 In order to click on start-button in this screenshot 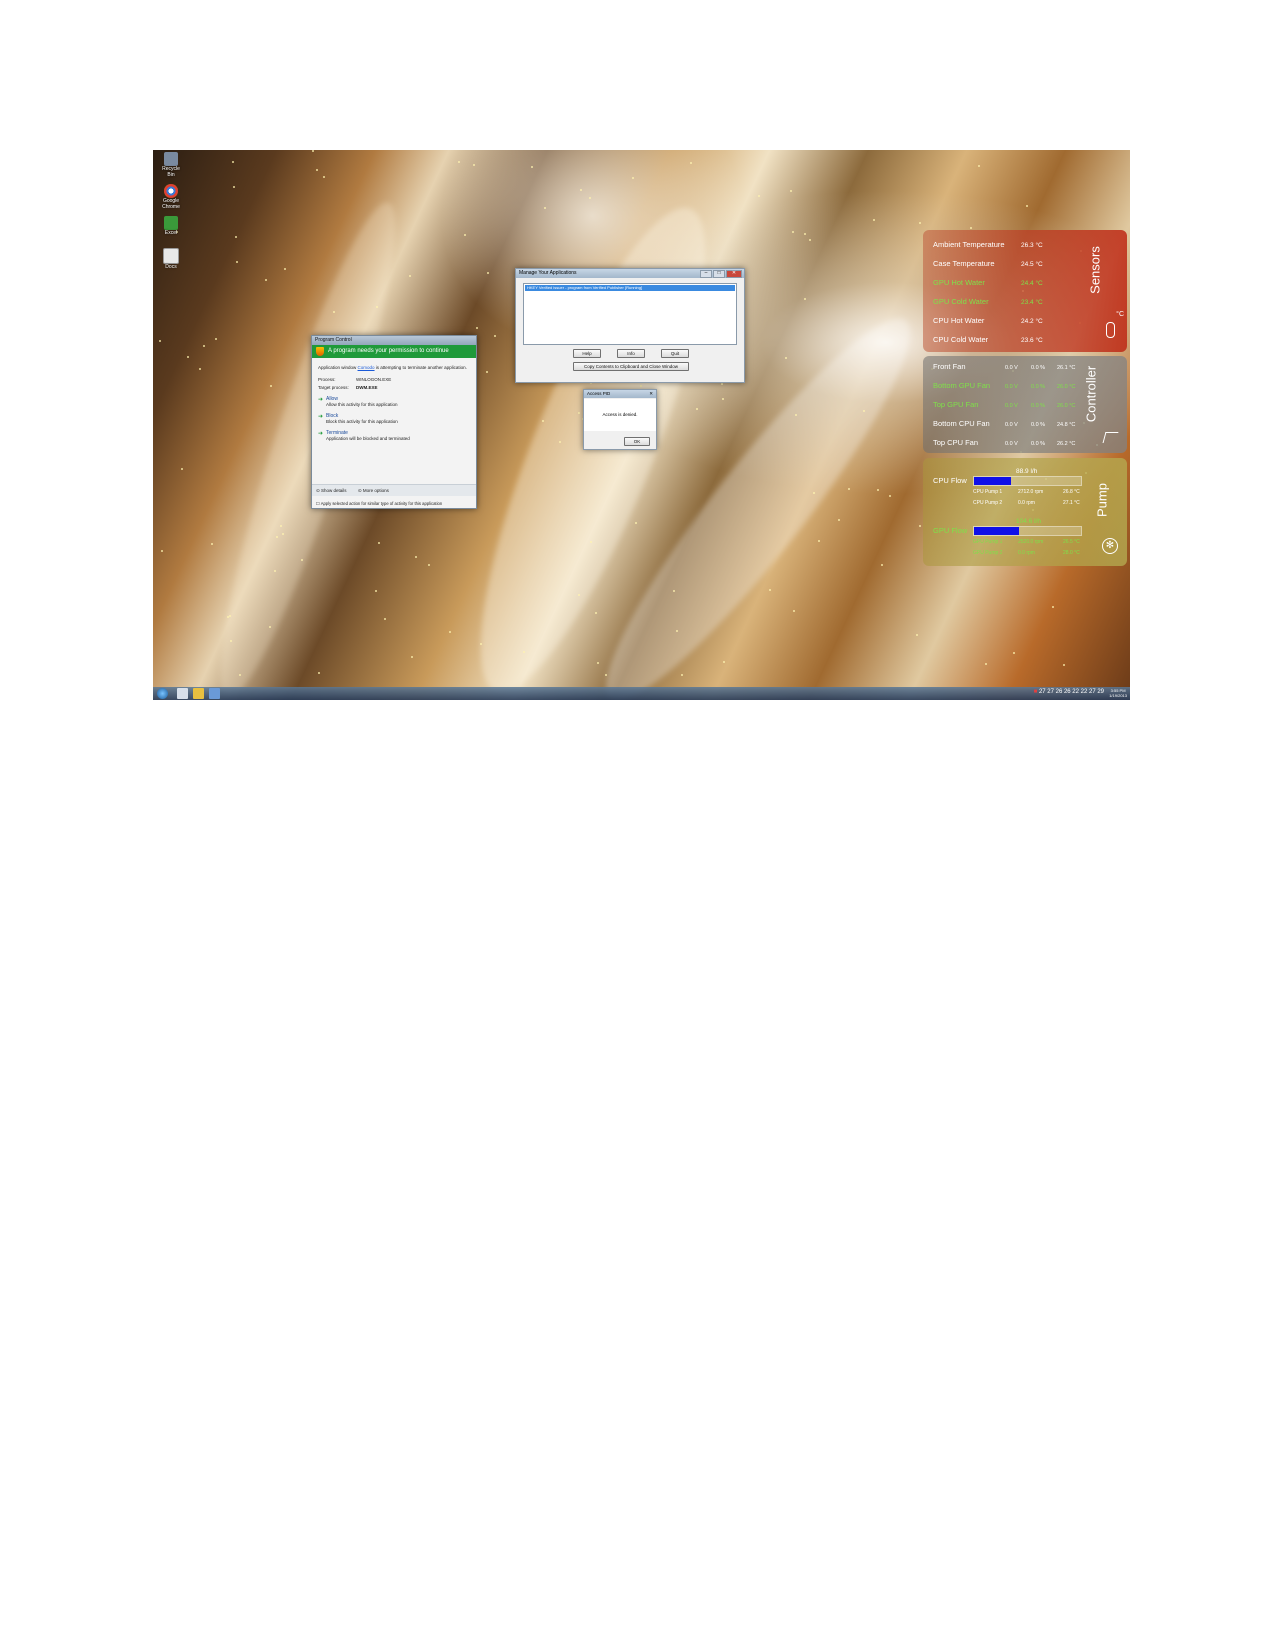, I will do `click(162, 693)`.